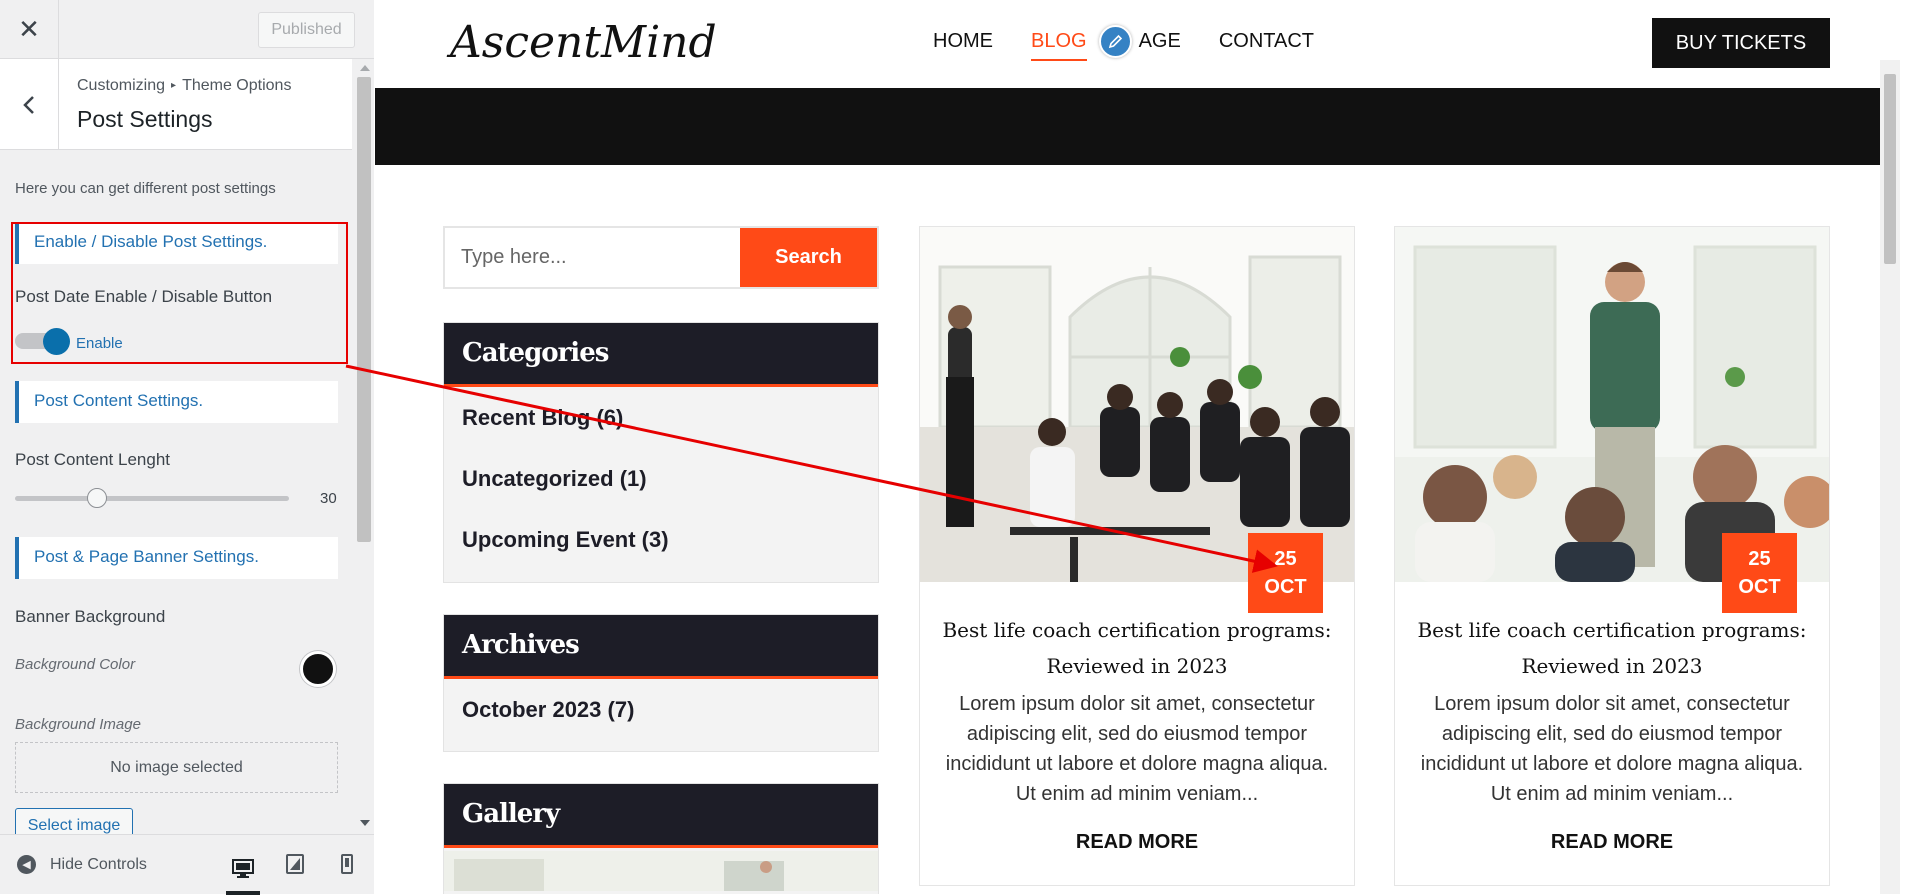 The image size is (1920, 895). I want to click on search-widget: Search, so click(661, 257).